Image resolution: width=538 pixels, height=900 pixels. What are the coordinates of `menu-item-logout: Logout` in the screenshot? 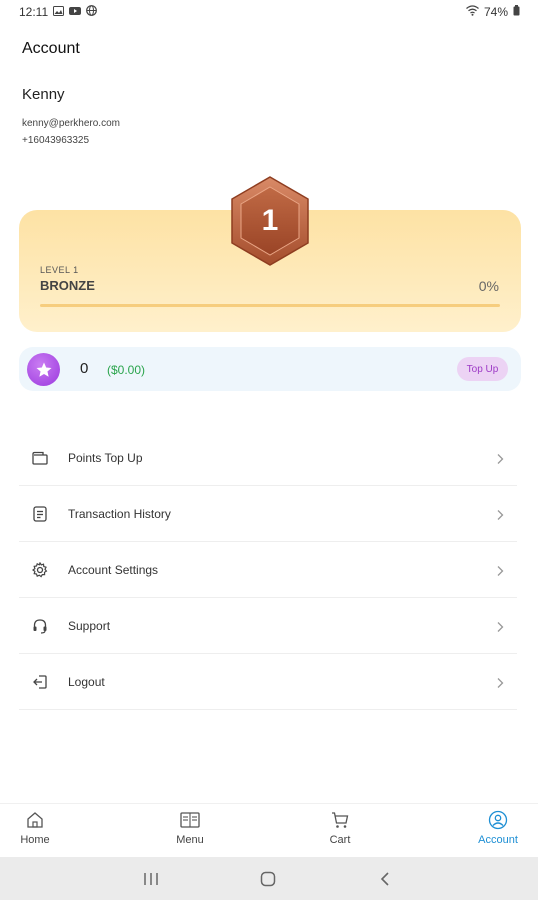 It's located at (268, 682).